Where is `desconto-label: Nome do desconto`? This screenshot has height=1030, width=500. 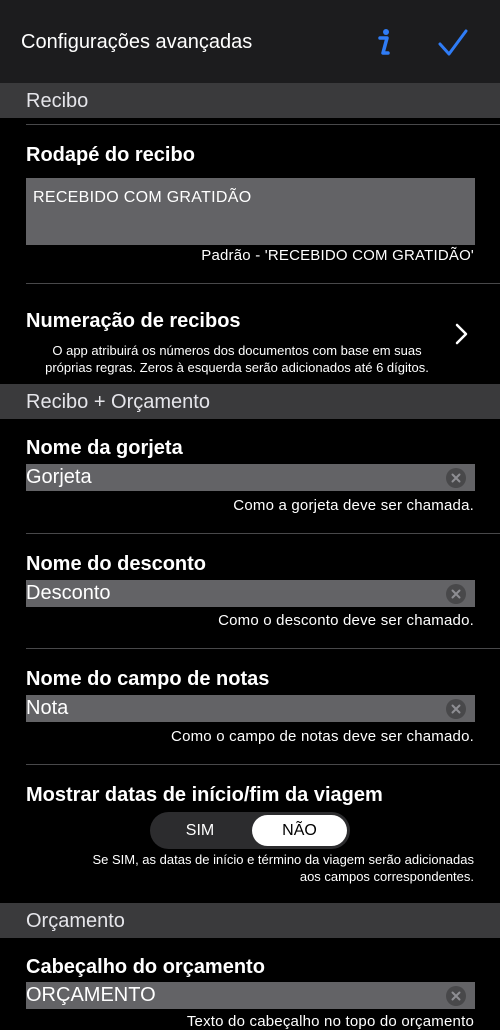 desconto-label: Nome do desconto is located at coordinates (116, 564).